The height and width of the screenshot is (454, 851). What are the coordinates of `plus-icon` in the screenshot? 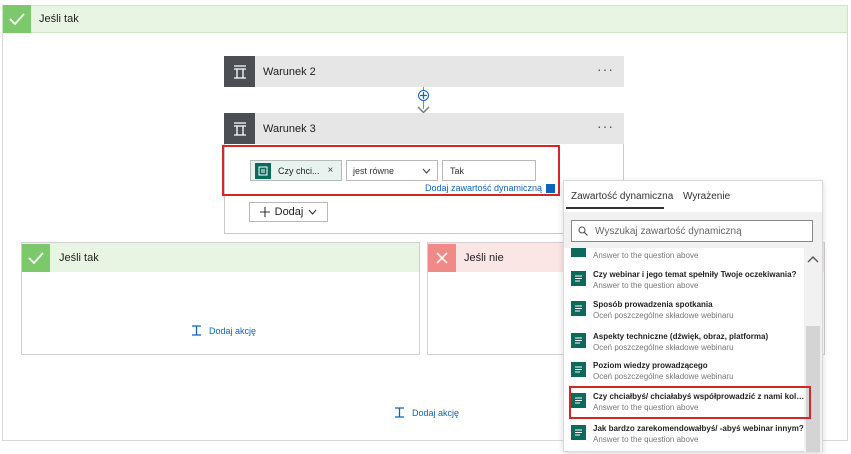 It's located at (264, 212).